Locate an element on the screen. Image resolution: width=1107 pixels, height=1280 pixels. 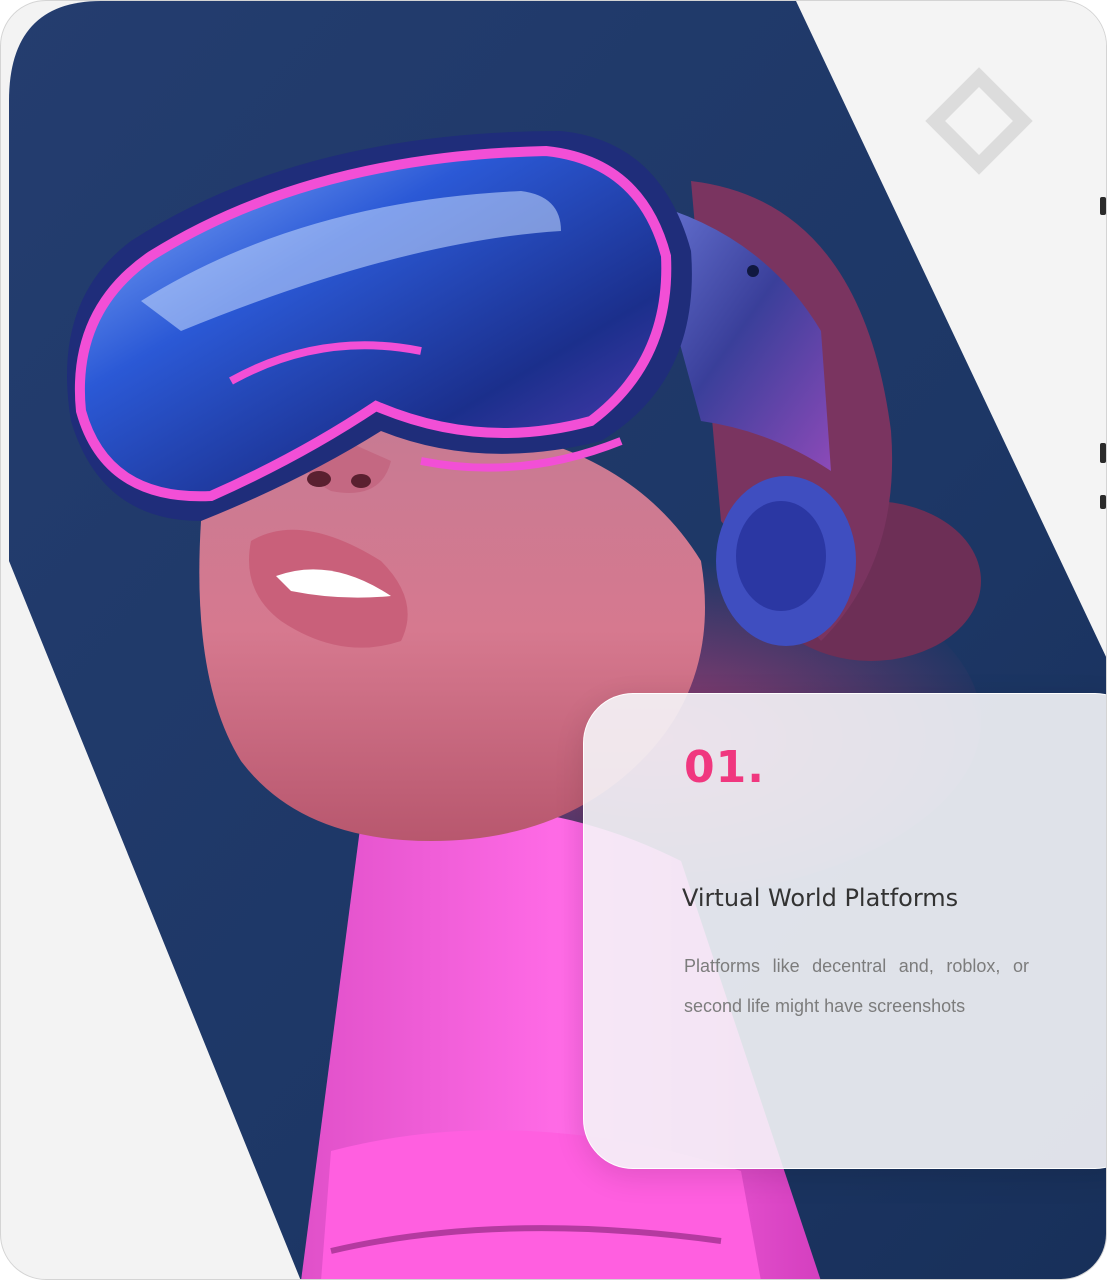
card-number: 01. is located at coordinates (724, 767).